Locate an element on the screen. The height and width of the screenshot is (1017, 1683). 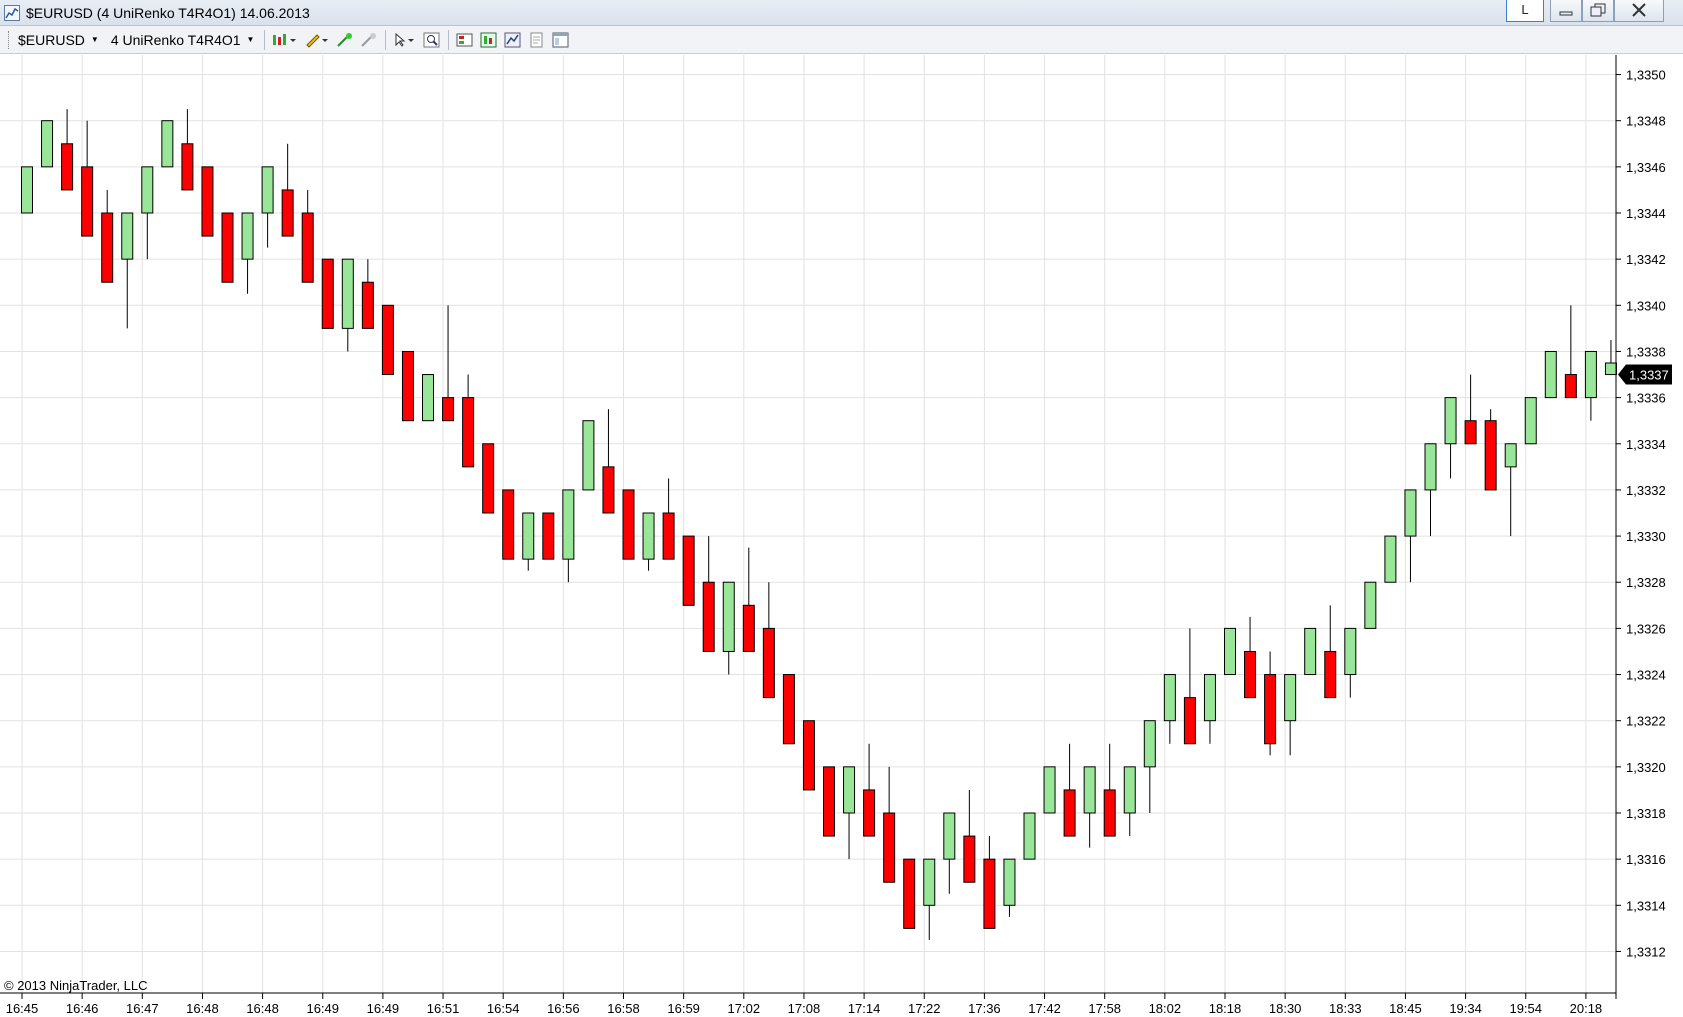
bar-style-icon is located at coordinates (285, 40).